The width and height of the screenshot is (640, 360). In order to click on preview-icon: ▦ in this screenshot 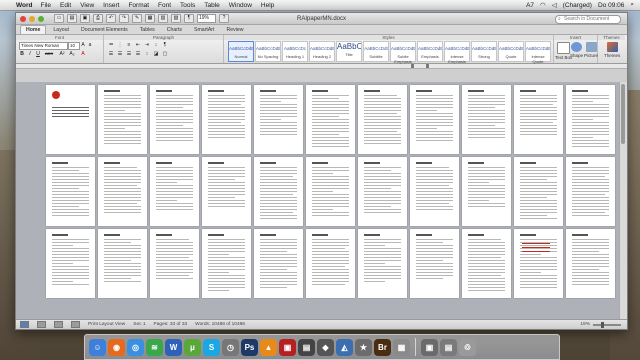, I will do `click(401, 347)`.